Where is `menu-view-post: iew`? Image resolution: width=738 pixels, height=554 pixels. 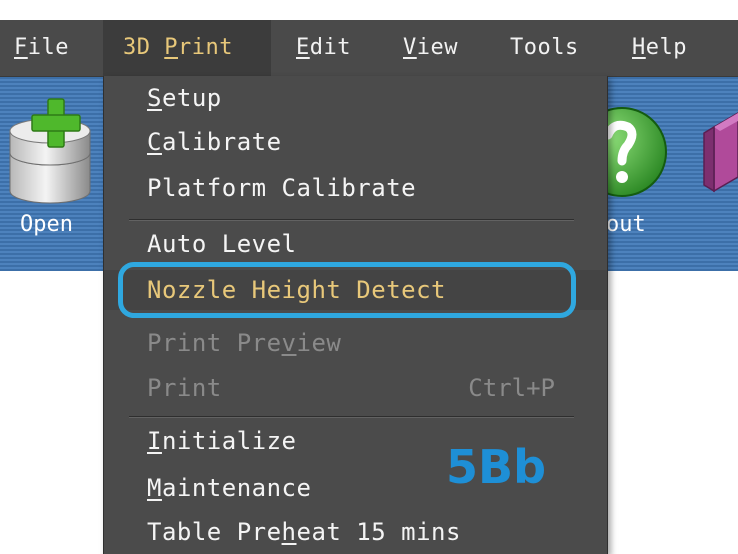 menu-view-post: iew is located at coordinates (437, 47).